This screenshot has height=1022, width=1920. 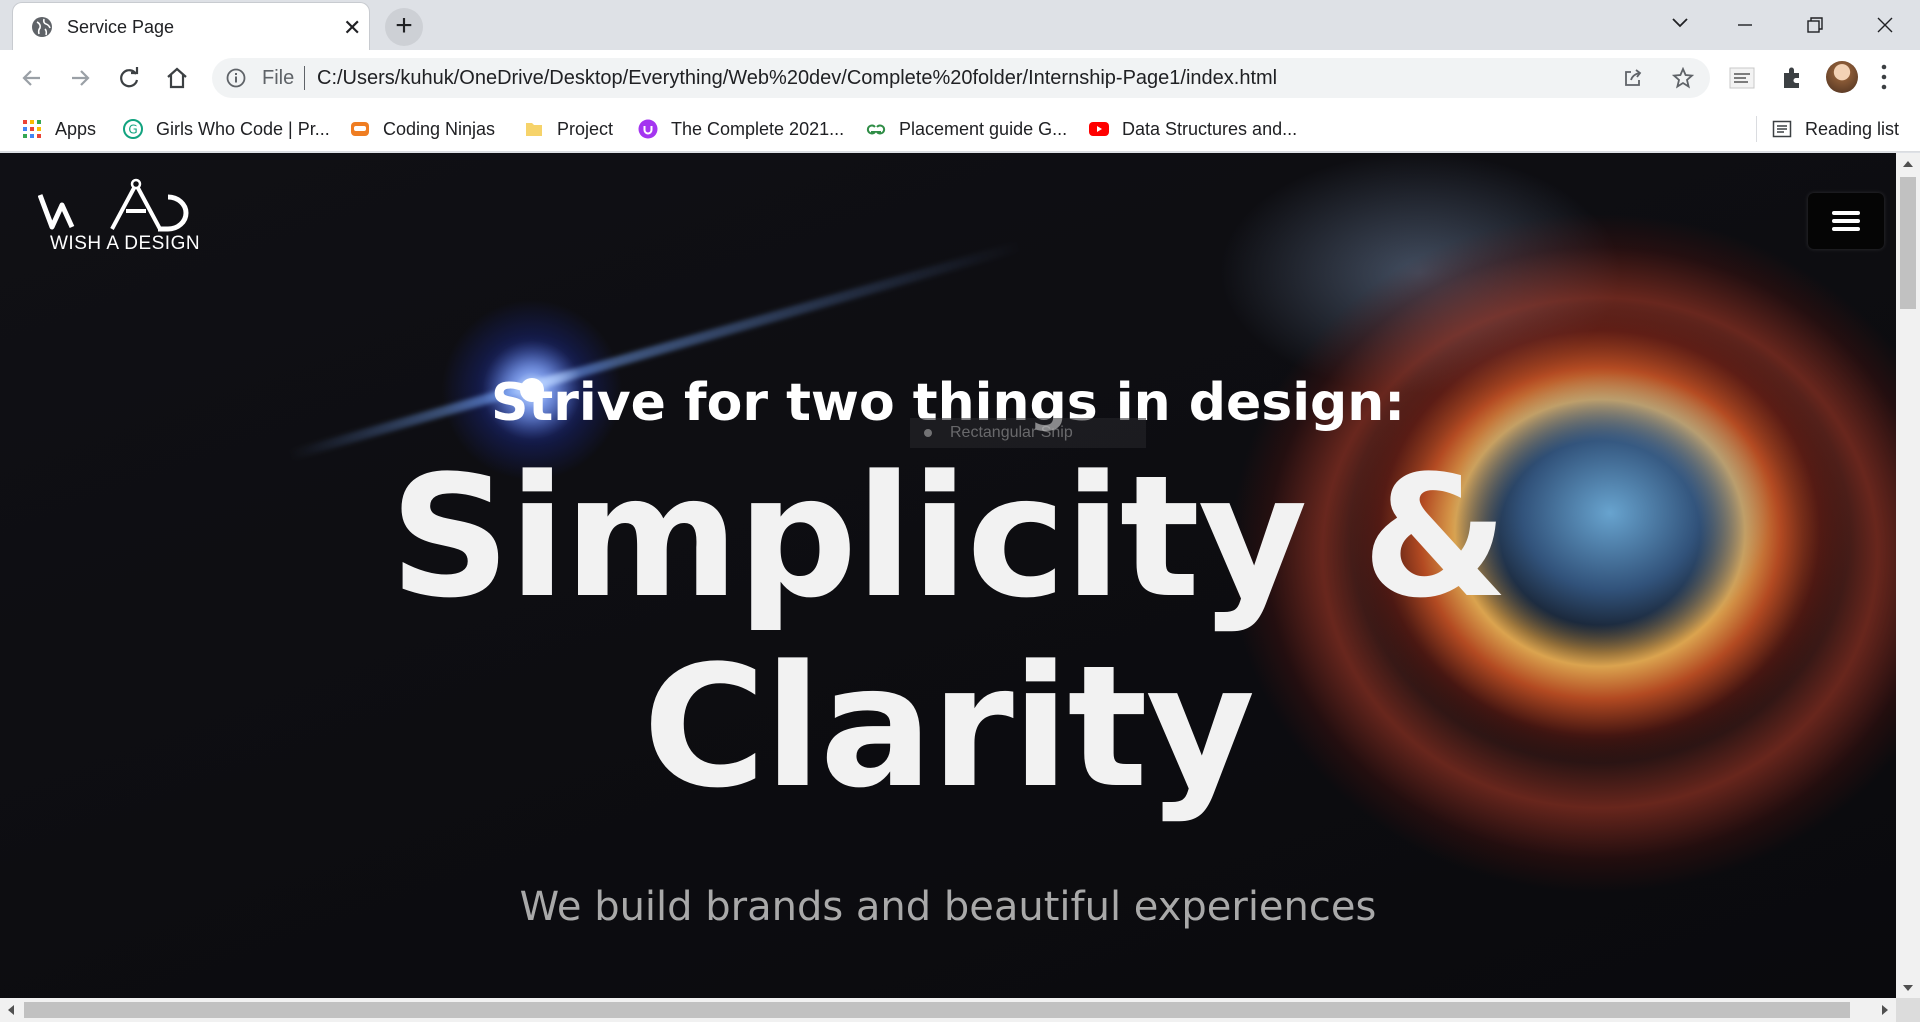 I want to click on hamburger-menu-button, so click(x=1846, y=221).